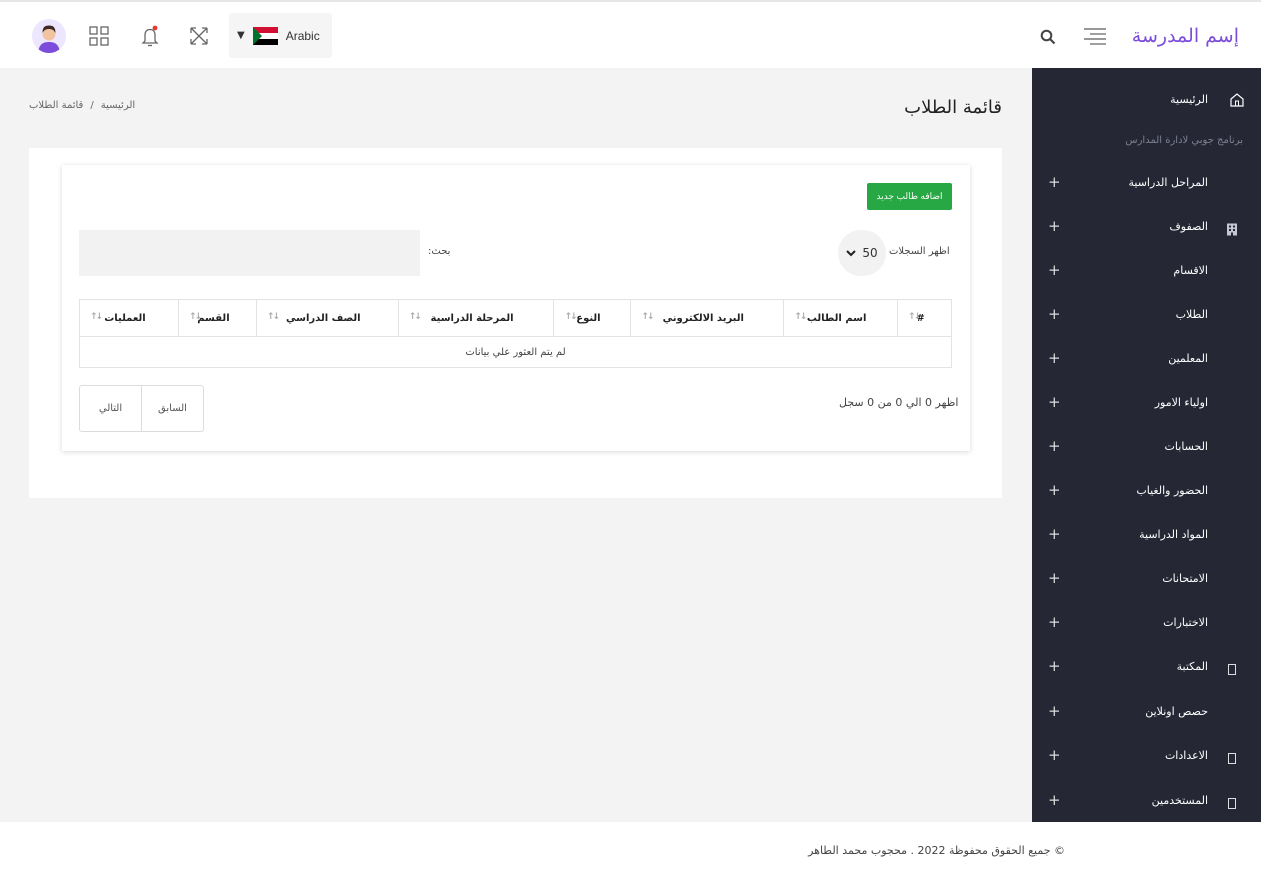 The image size is (1267, 880). Describe the element at coordinates (515, 352) in the screenshot. I see `table-row: لم يتم العثور علي بيانات` at that location.